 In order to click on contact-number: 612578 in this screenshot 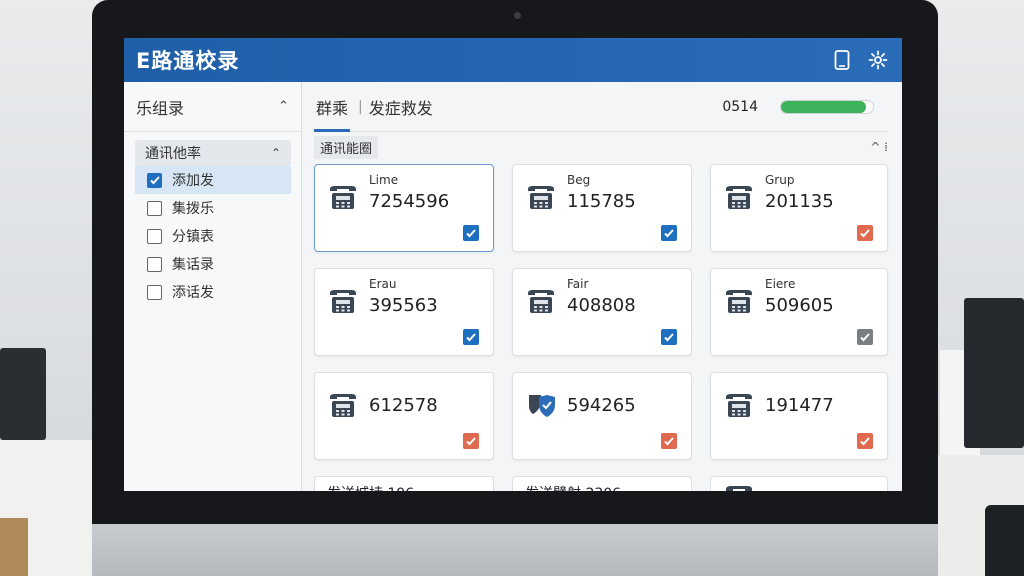, I will do `click(403, 405)`.